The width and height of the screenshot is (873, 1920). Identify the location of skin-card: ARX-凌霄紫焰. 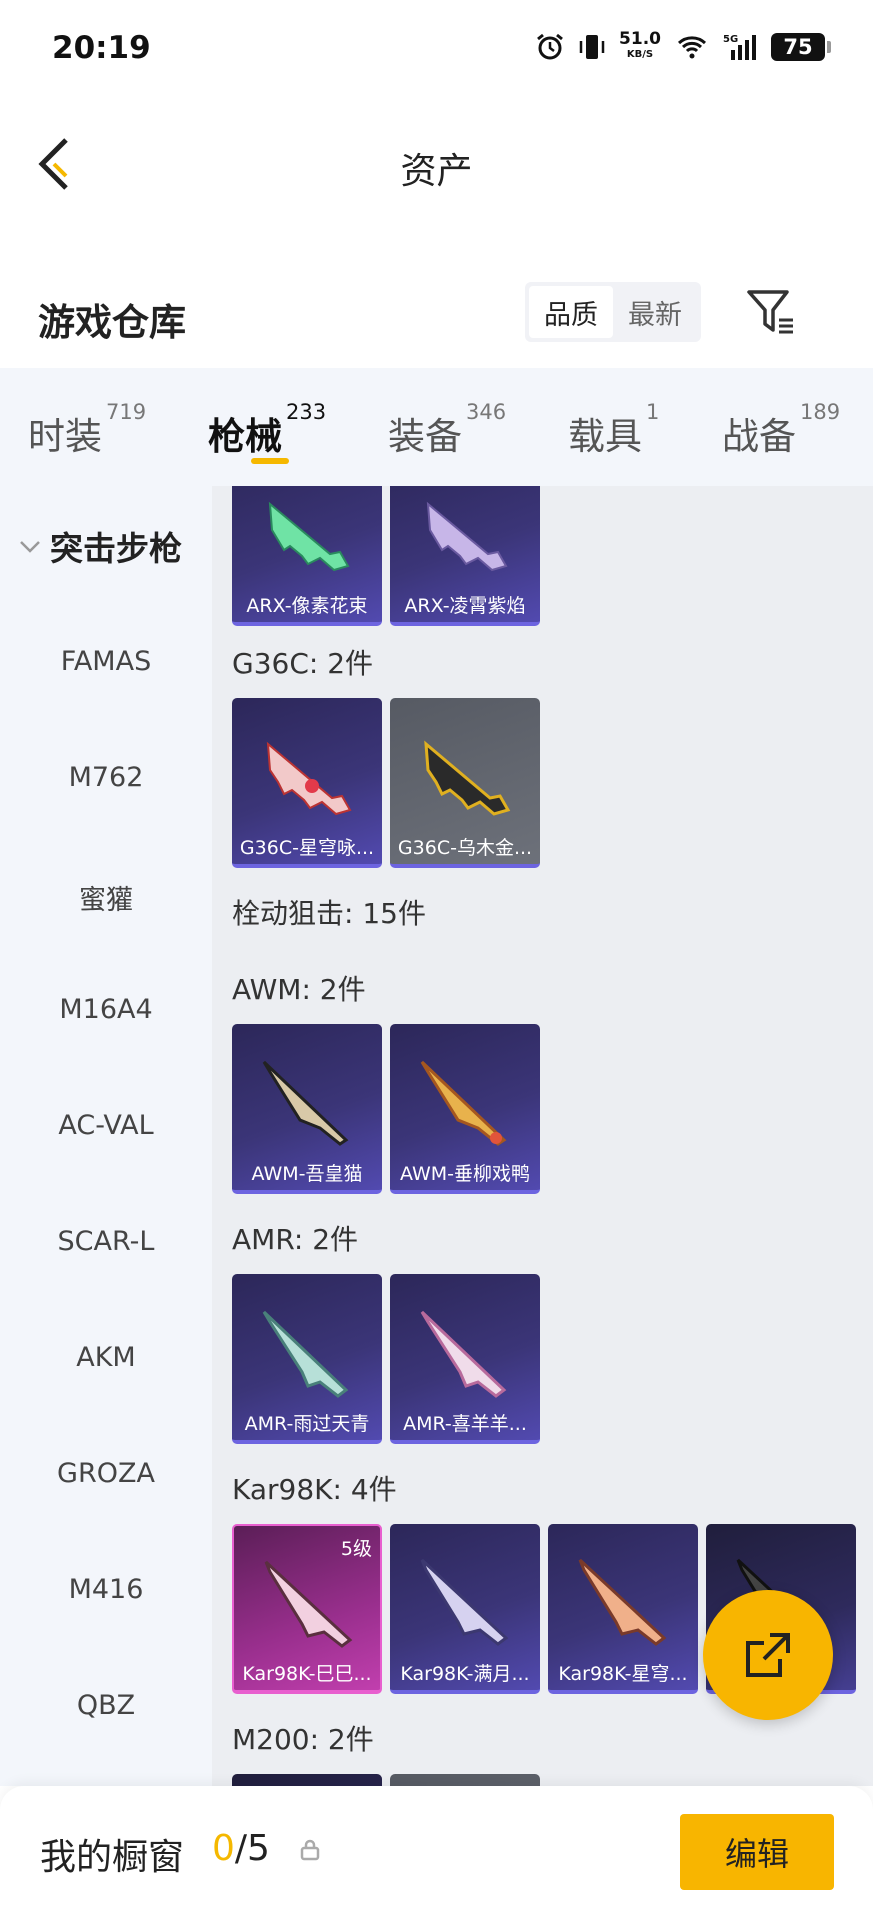
(465, 556).